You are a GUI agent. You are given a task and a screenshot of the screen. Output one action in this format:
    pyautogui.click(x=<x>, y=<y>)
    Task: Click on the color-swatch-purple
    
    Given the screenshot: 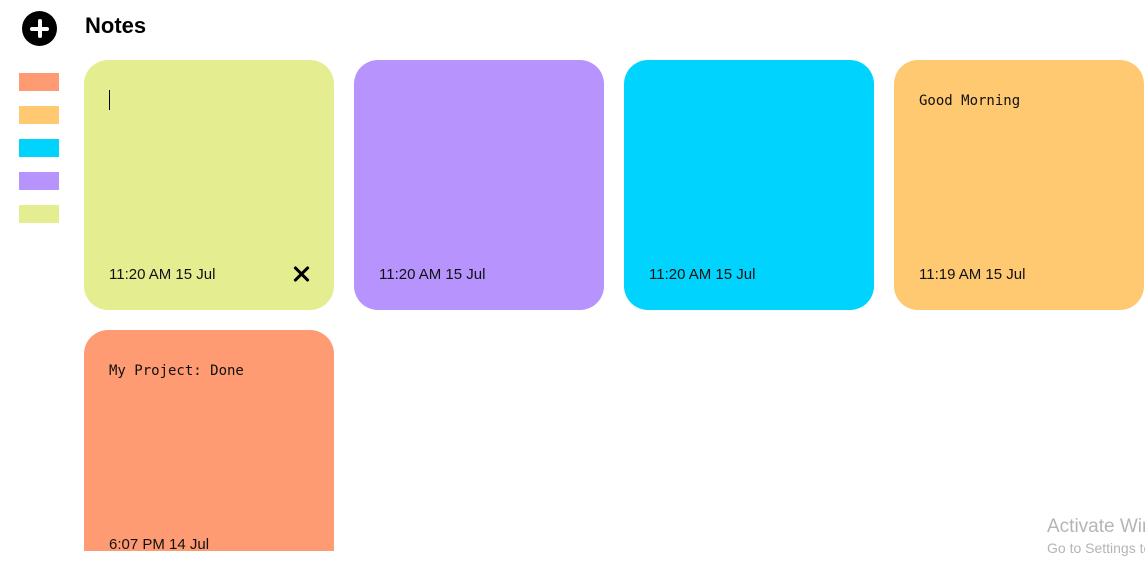 What is the action you would take?
    pyautogui.click(x=39, y=181)
    